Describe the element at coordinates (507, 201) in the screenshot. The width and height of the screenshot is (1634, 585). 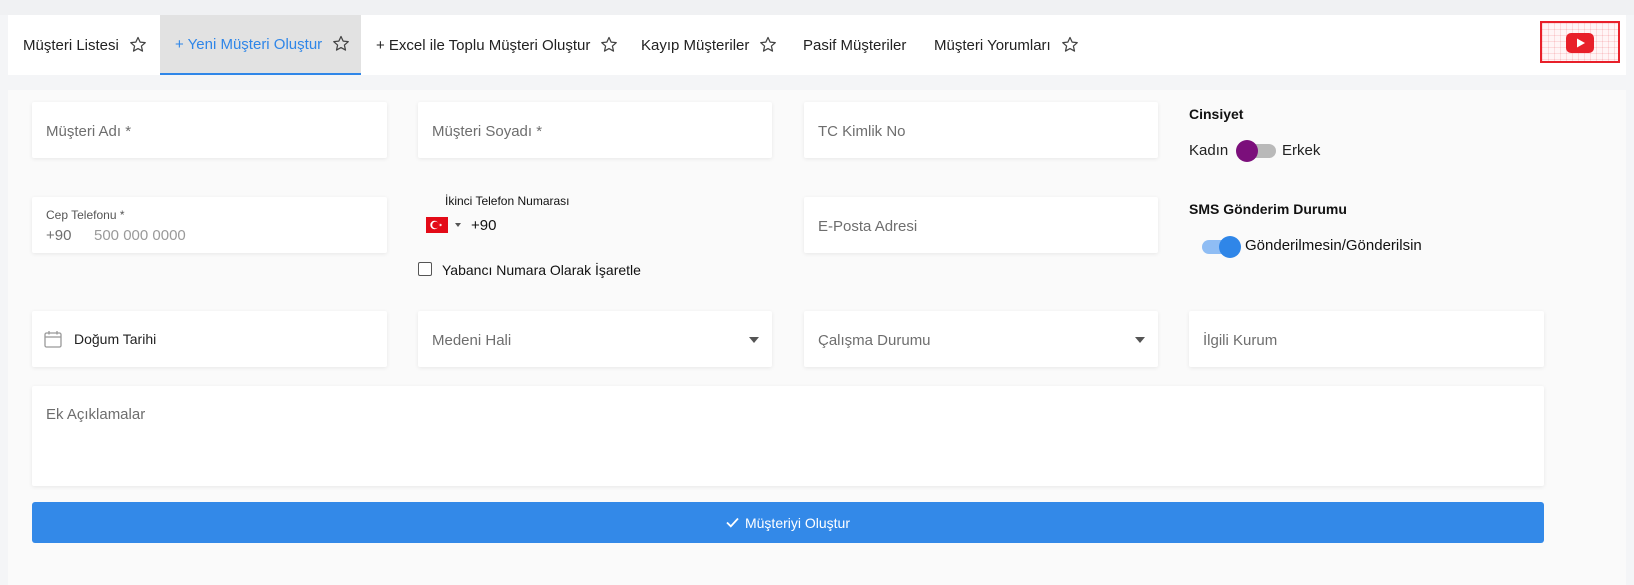
I see `second-phone-label: İkinci Telefon Numarası` at that location.